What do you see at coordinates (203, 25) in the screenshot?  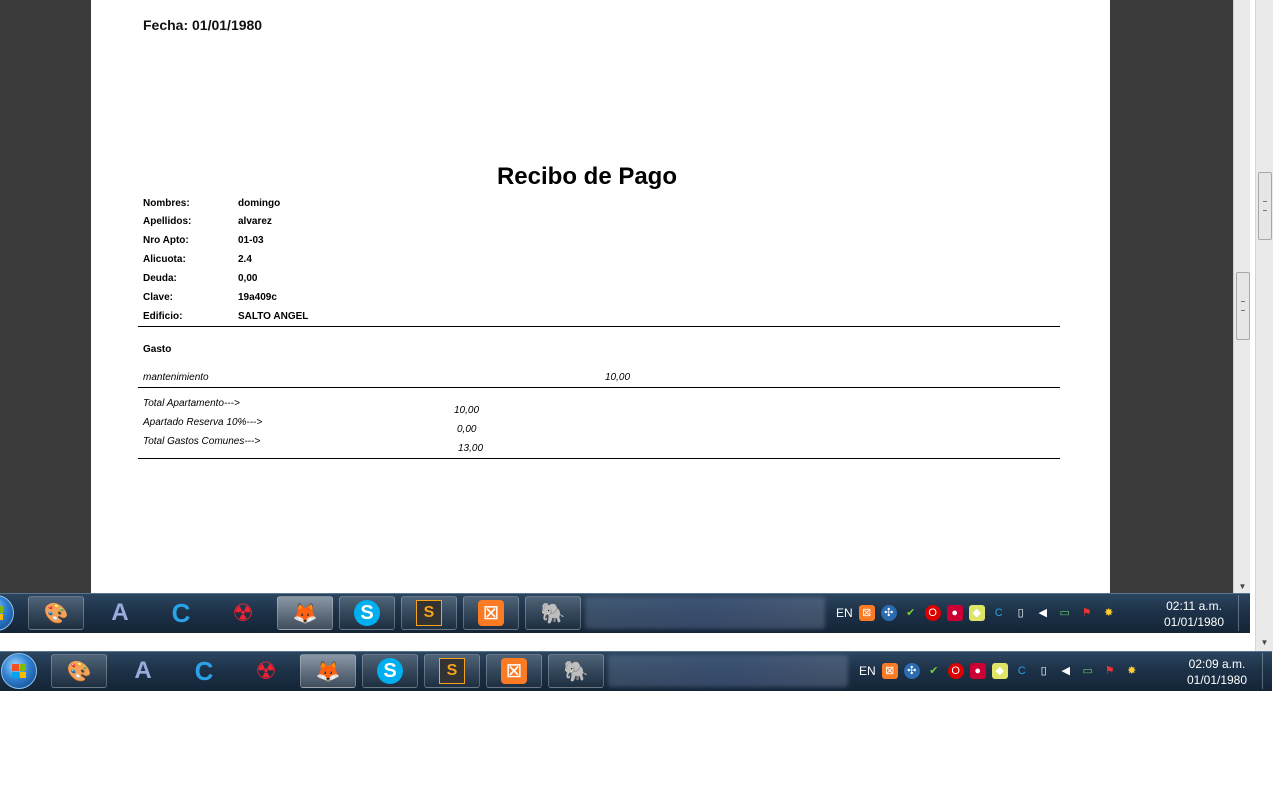 I see `receipt-date: Fecha: 01/01/1980` at bounding box center [203, 25].